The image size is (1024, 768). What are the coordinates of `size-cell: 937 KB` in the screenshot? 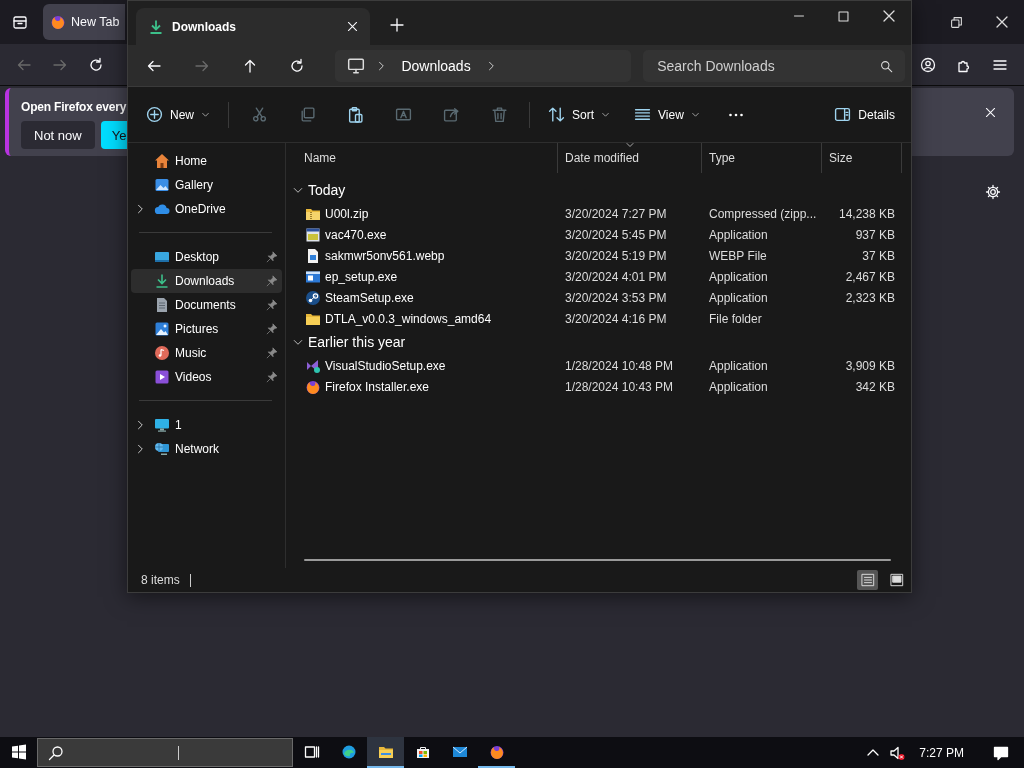 It's located at (875, 234).